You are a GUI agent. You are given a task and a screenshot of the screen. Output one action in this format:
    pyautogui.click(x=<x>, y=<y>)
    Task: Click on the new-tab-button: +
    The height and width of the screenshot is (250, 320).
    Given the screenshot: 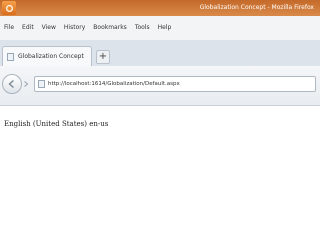 What is the action you would take?
    pyautogui.click(x=103, y=57)
    